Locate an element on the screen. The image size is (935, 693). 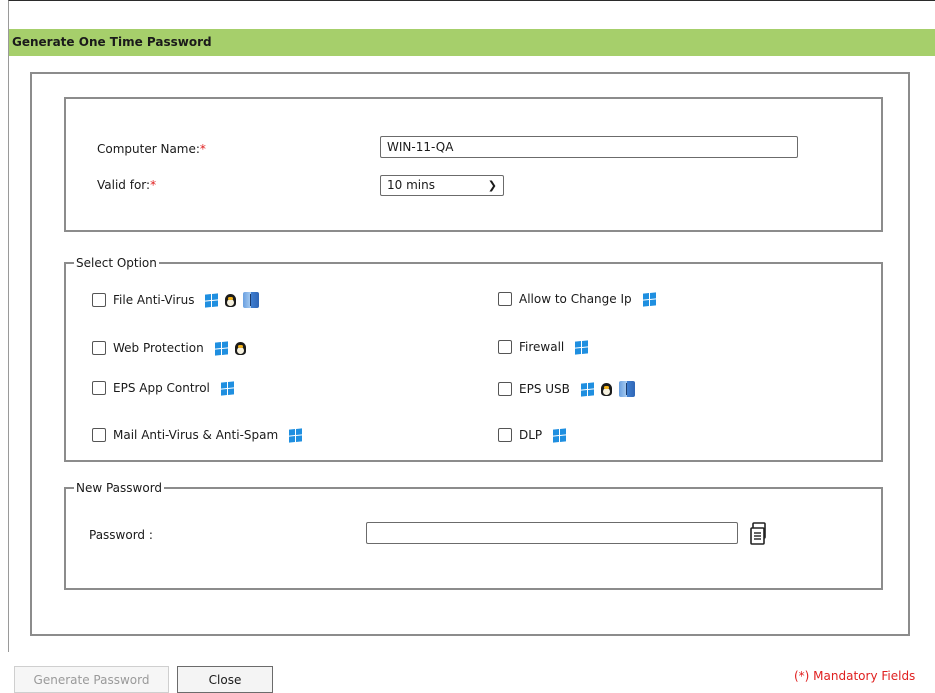
option-label: Firewall is located at coordinates (542, 347).